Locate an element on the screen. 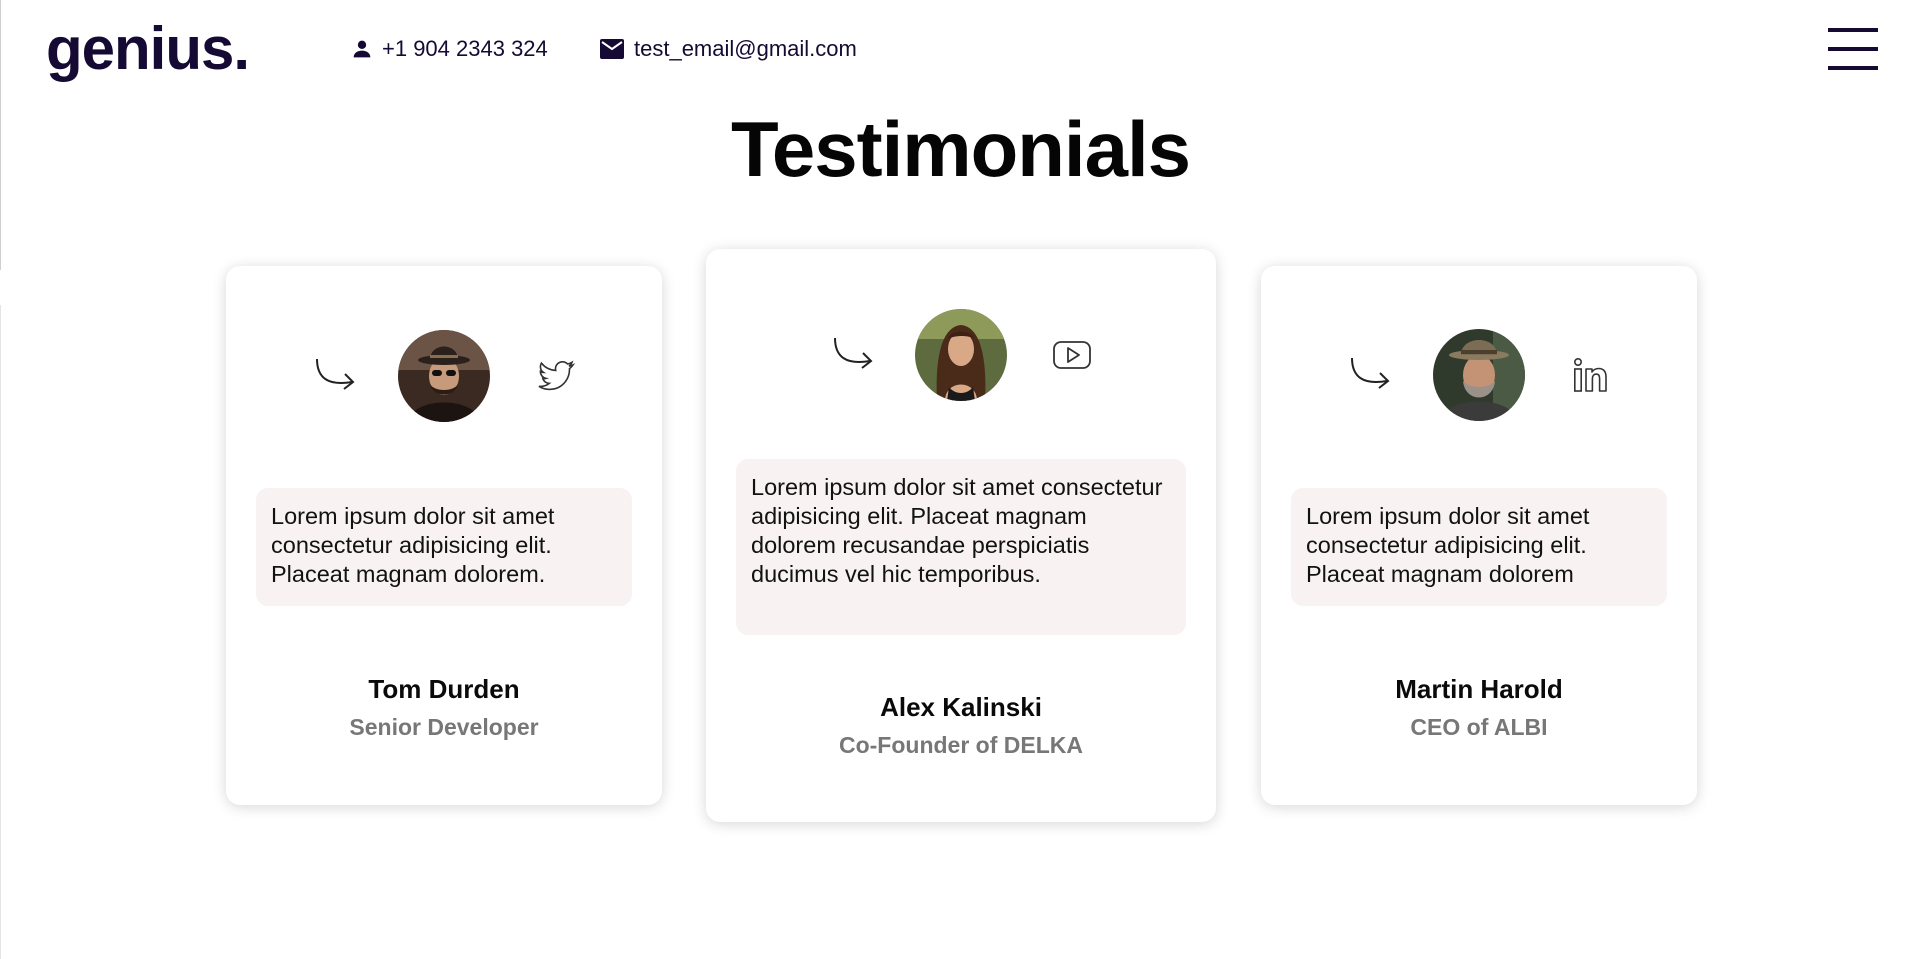 The width and height of the screenshot is (1921, 959). logo: genius. is located at coordinates (148, 48).